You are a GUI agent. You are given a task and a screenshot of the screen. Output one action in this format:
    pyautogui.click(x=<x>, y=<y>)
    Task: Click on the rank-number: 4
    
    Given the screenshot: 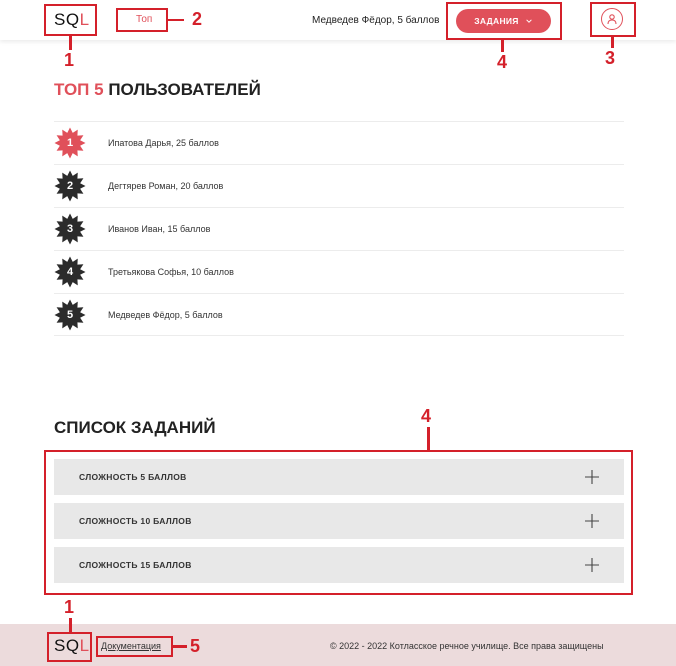 What is the action you would take?
    pyautogui.click(x=70, y=272)
    